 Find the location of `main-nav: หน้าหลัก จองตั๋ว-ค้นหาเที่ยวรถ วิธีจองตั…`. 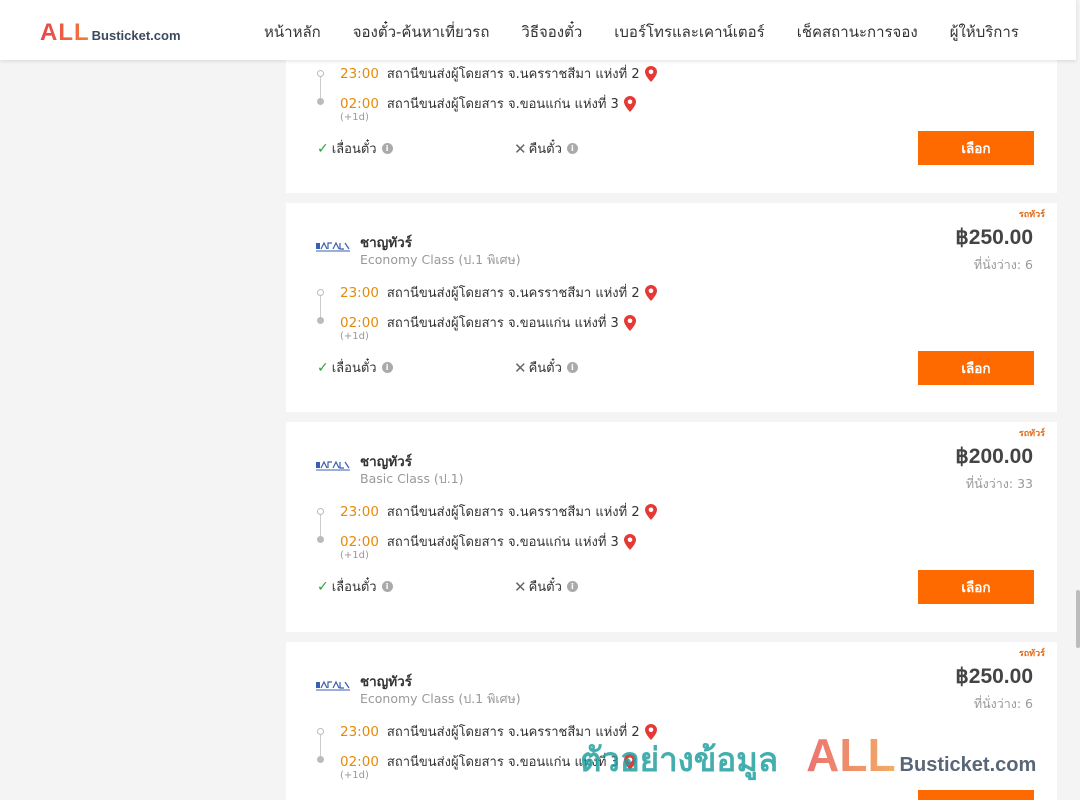

main-nav: หน้าหลัก จองตั๋ว-ค้นหาเที่ยวรถ วิธีจองตั… is located at coordinates (641, 32).